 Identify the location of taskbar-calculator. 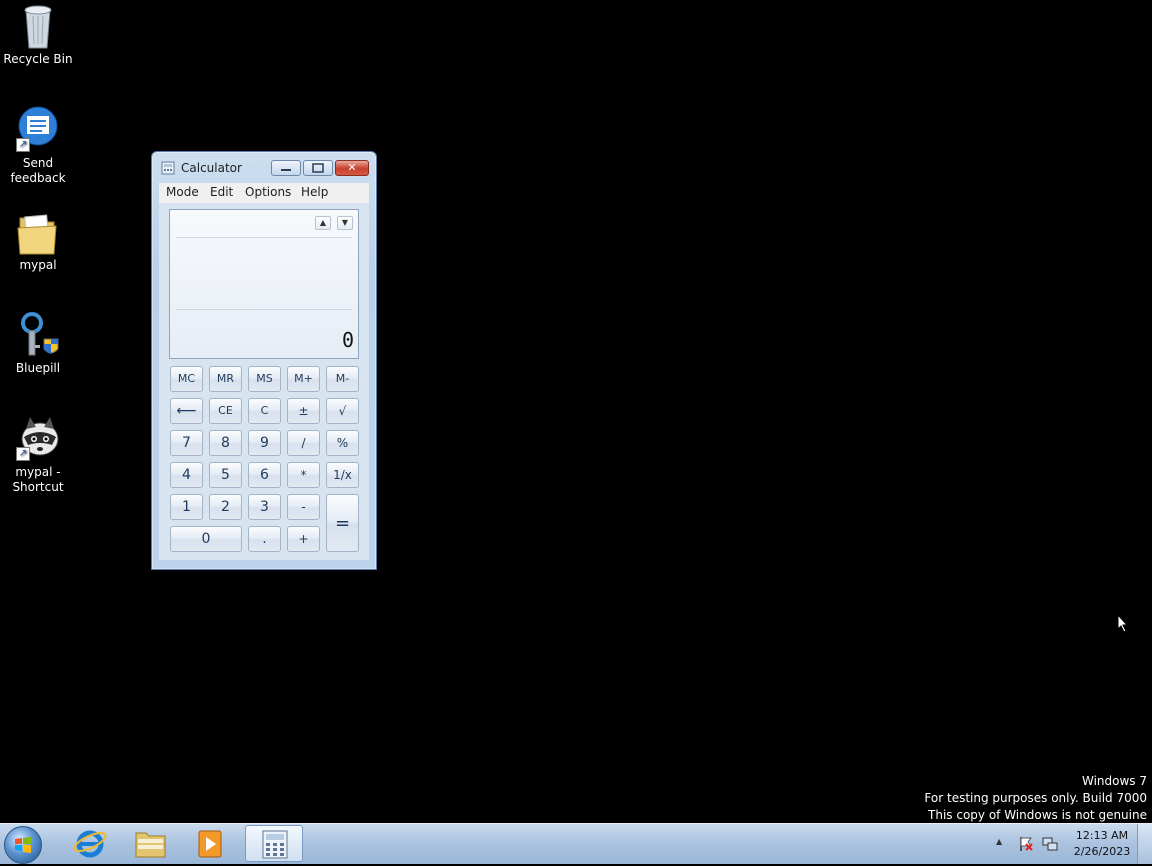
(274, 843).